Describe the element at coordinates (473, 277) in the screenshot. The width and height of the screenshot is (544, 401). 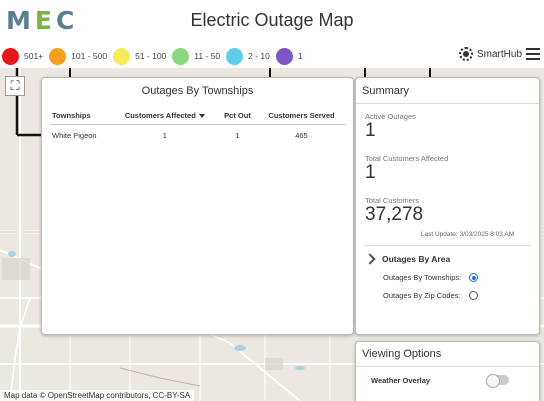
I see `radio-button-townships` at that location.